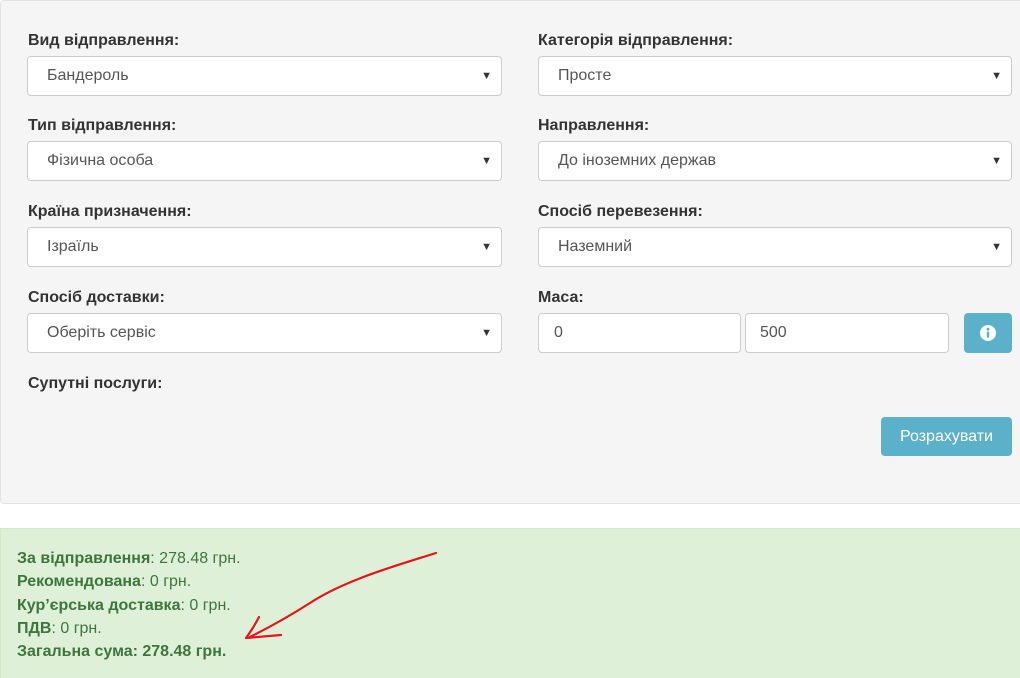 The width and height of the screenshot is (1020, 678). What do you see at coordinates (102, 125) in the screenshot?
I see `sender-type-label: Тип відправлення:` at bounding box center [102, 125].